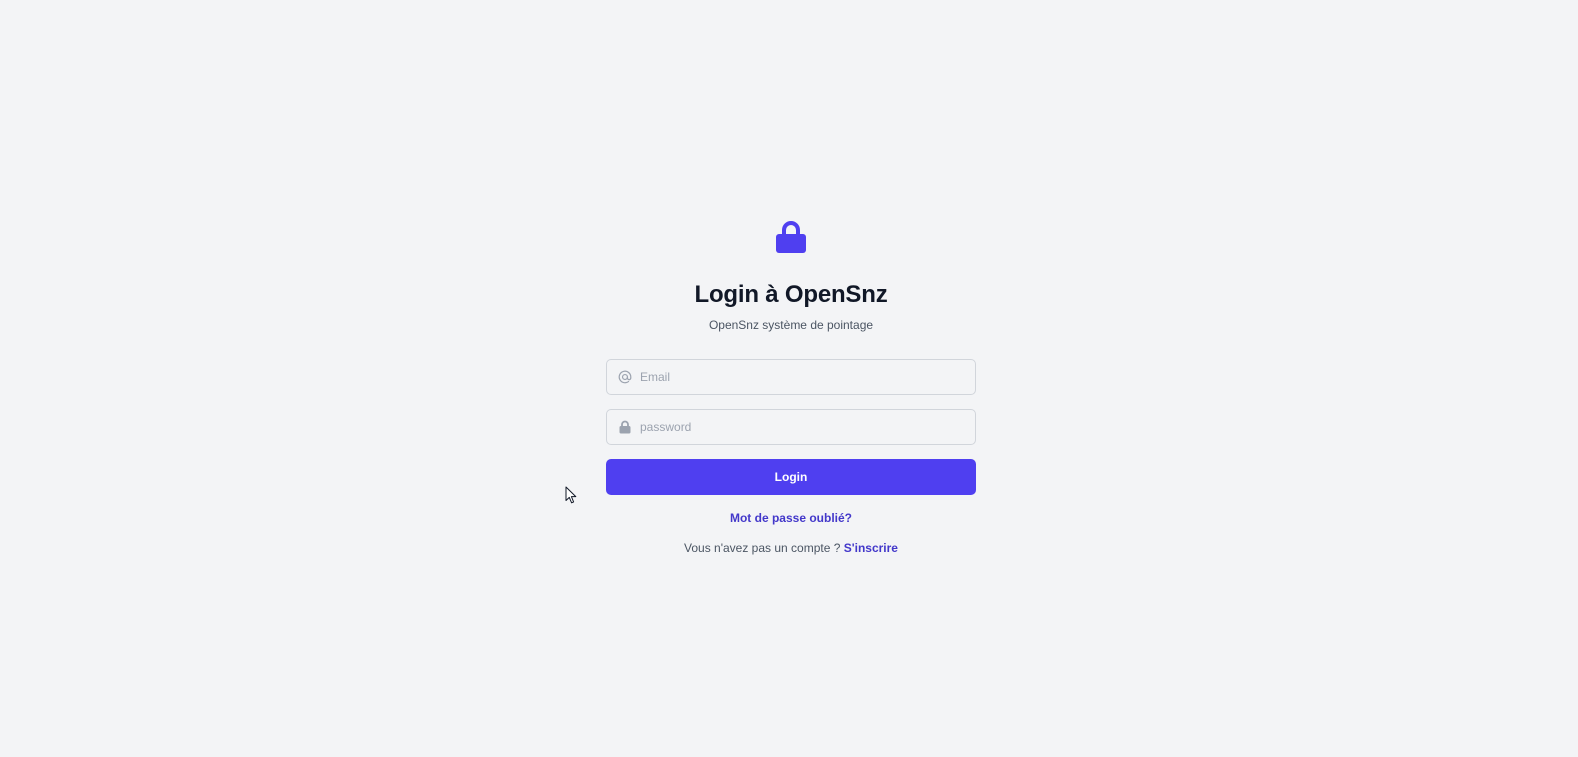  What do you see at coordinates (791, 325) in the screenshot?
I see `page-subtitle: OpenSnz système de pointage` at bounding box center [791, 325].